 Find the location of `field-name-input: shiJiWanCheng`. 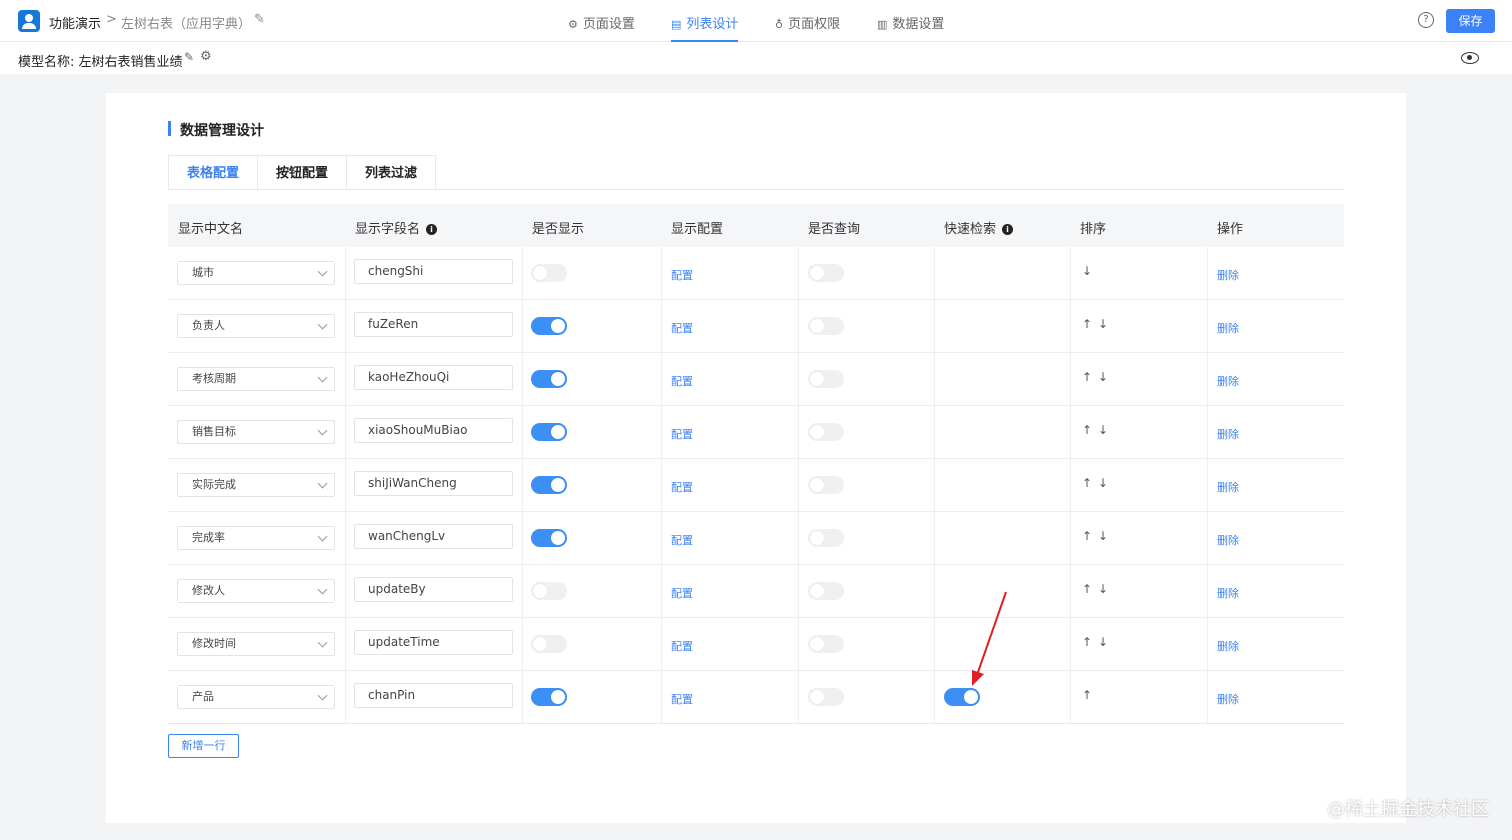

field-name-input: shiJiWanCheng is located at coordinates (433, 483).